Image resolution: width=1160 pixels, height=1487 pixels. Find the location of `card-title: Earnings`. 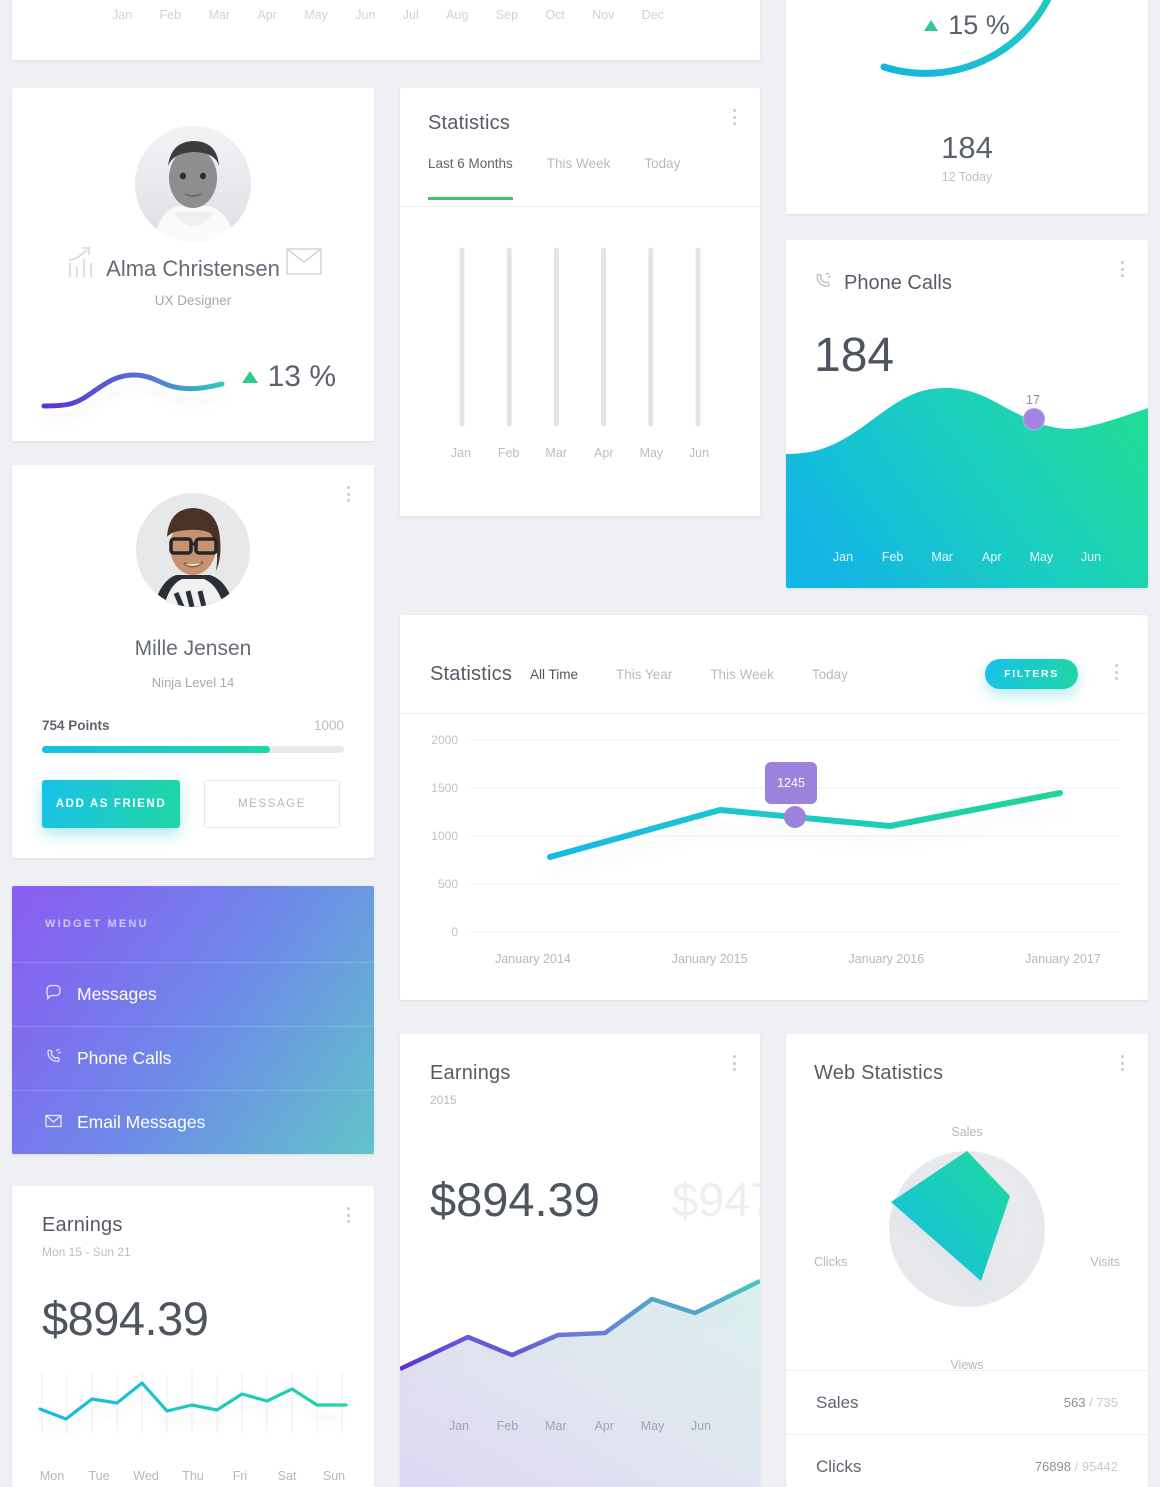

card-title: Earnings is located at coordinates (470, 1073).